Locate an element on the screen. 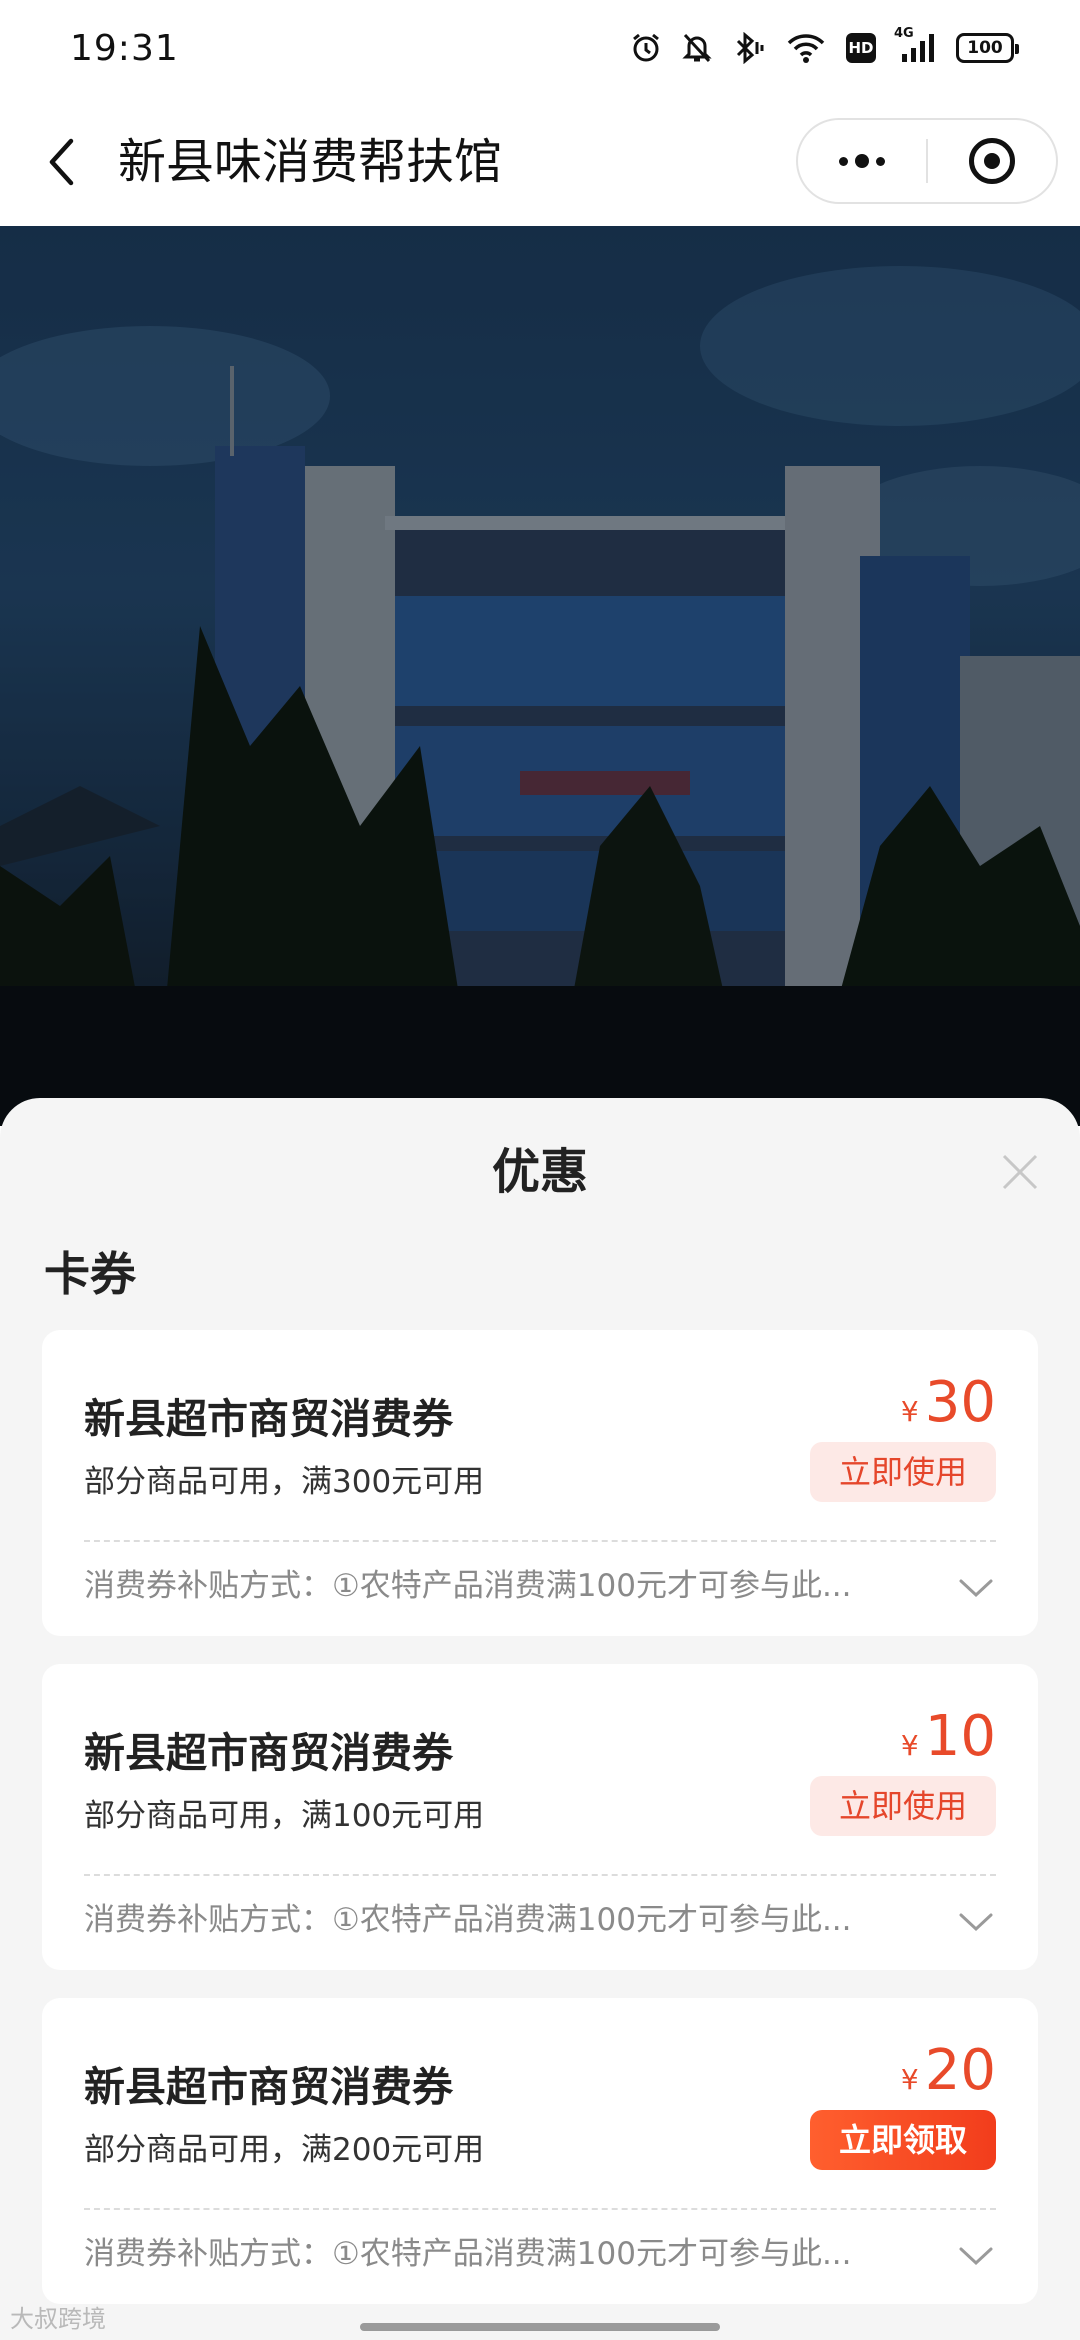 This screenshot has height=2340, width=1080. network-type: 4G is located at coordinates (904, 33).